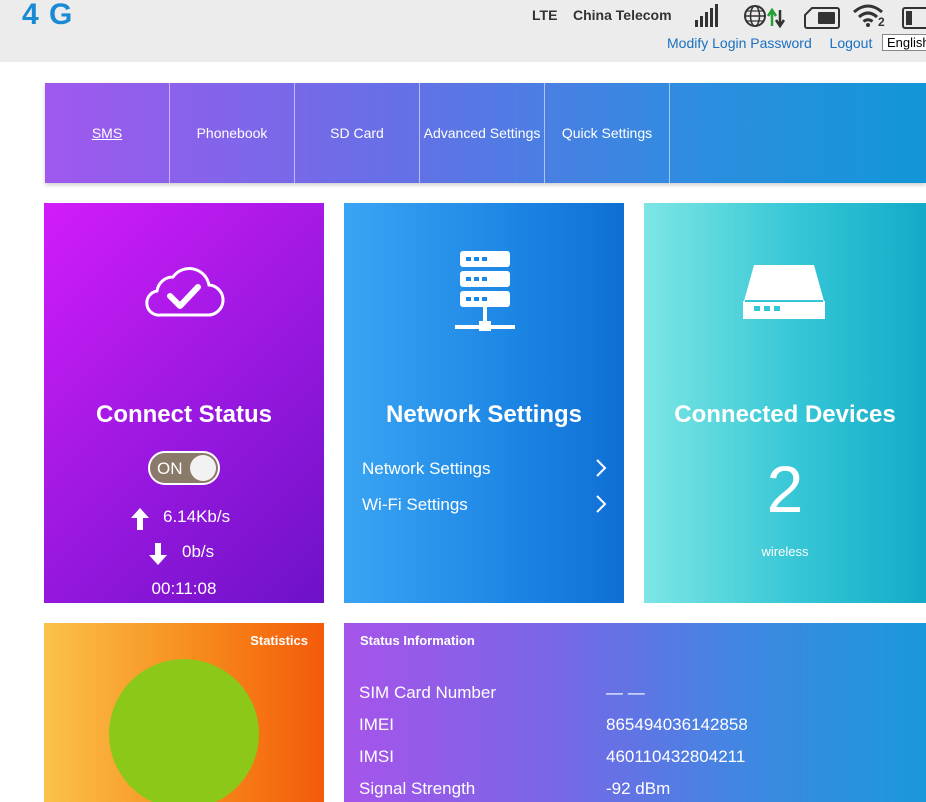 This screenshot has height=802, width=926. What do you see at coordinates (904, 42) in the screenshot?
I see `language-select: English` at bounding box center [904, 42].